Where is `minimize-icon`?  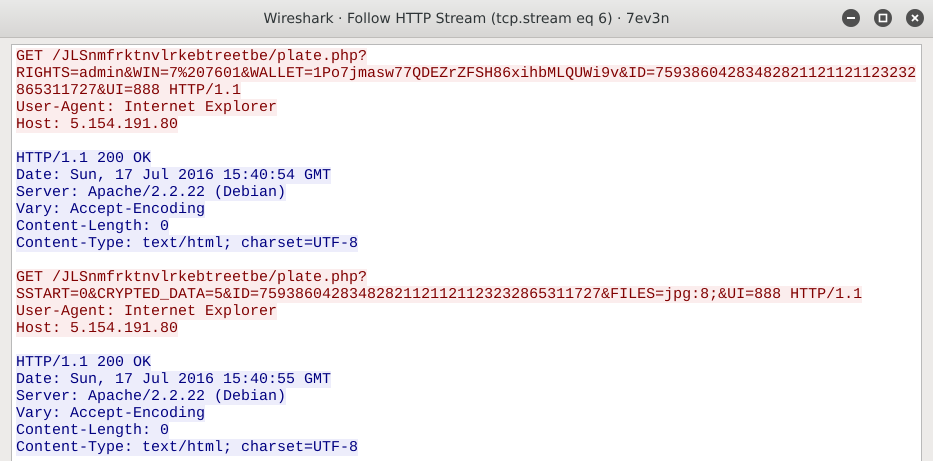
minimize-icon is located at coordinates (851, 18).